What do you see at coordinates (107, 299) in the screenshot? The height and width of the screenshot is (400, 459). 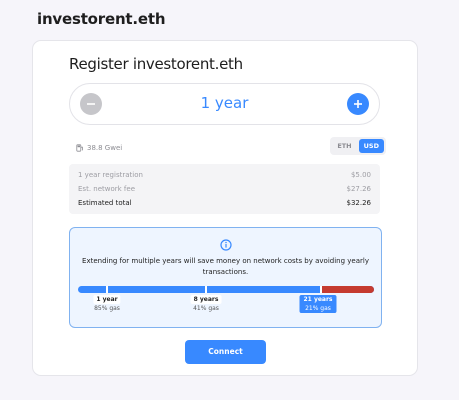 I see `marker-years: 1 year` at bounding box center [107, 299].